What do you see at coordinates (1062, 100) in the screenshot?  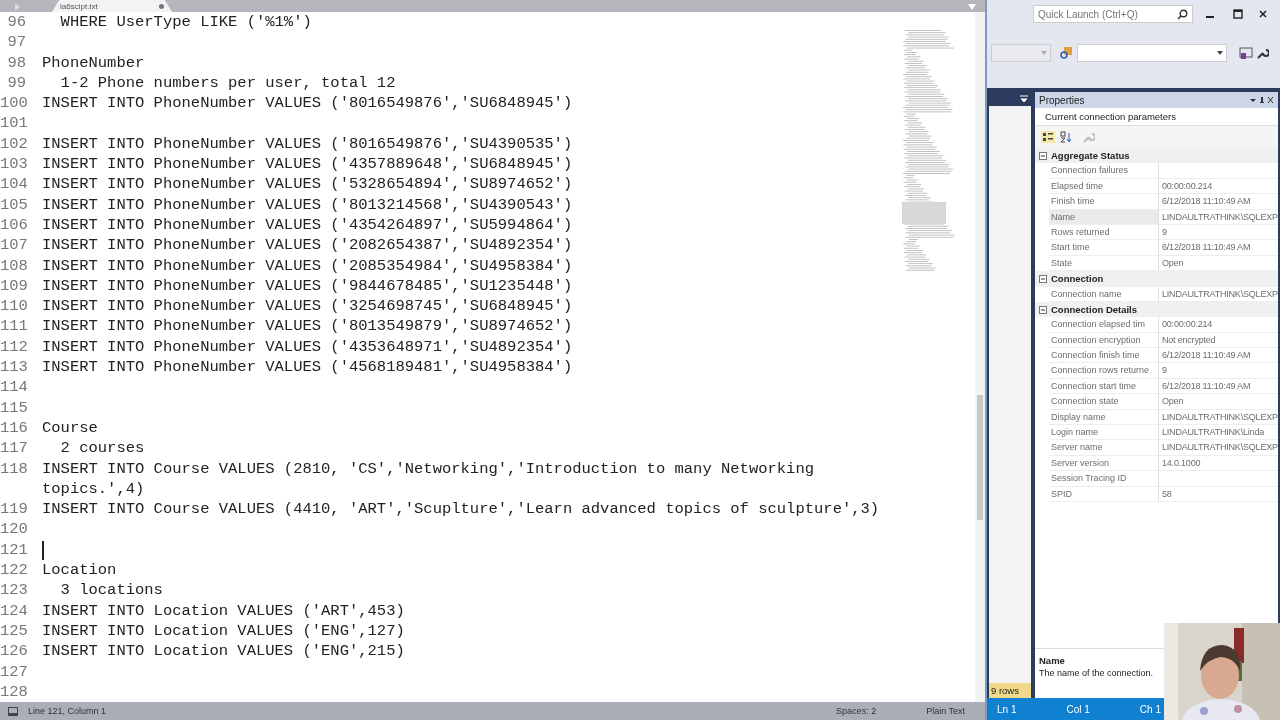 I see `panel-title: Properties` at bounding box center [1062, 100].